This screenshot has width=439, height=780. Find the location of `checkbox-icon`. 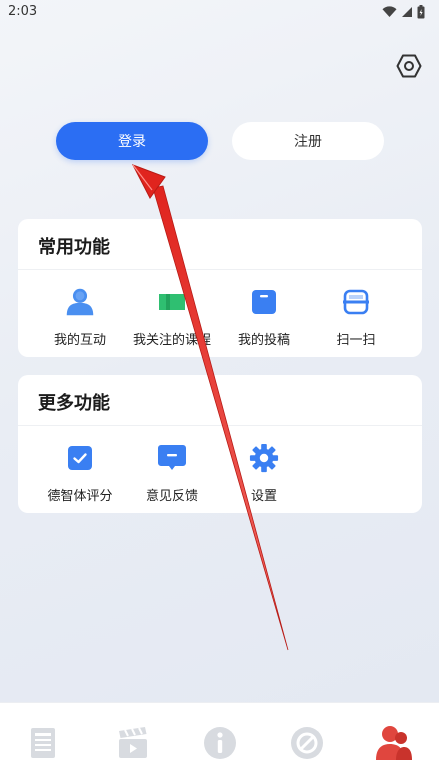

checkbox-icon is located at coordinates (80, 458).